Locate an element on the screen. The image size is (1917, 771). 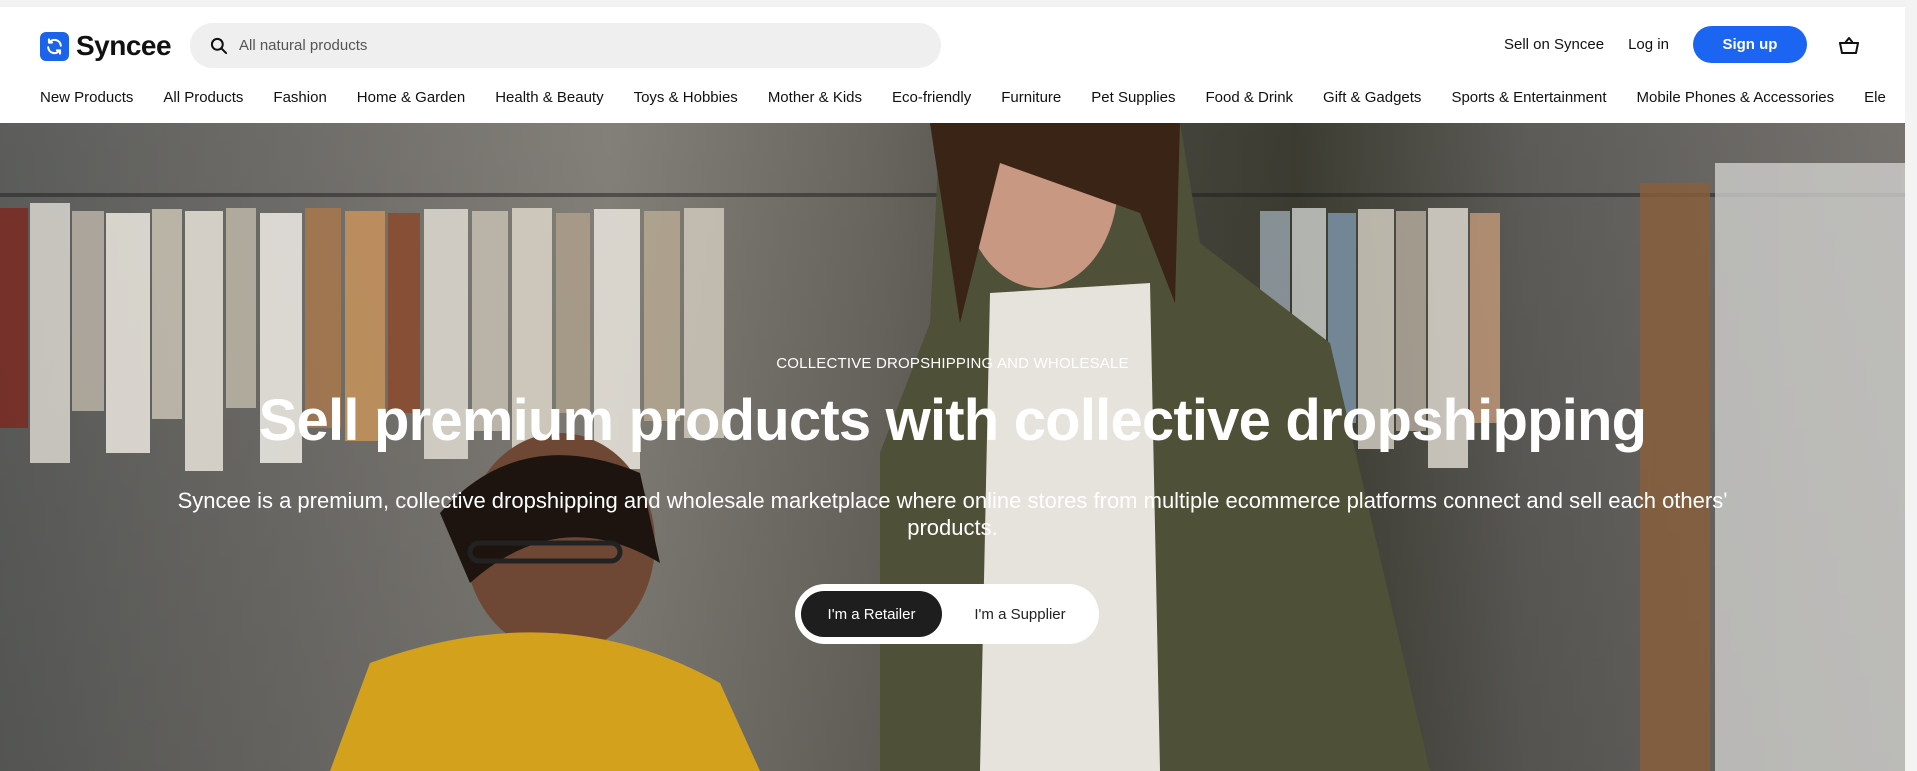
category-link: Furniture is located at coordinates (1031, 101).